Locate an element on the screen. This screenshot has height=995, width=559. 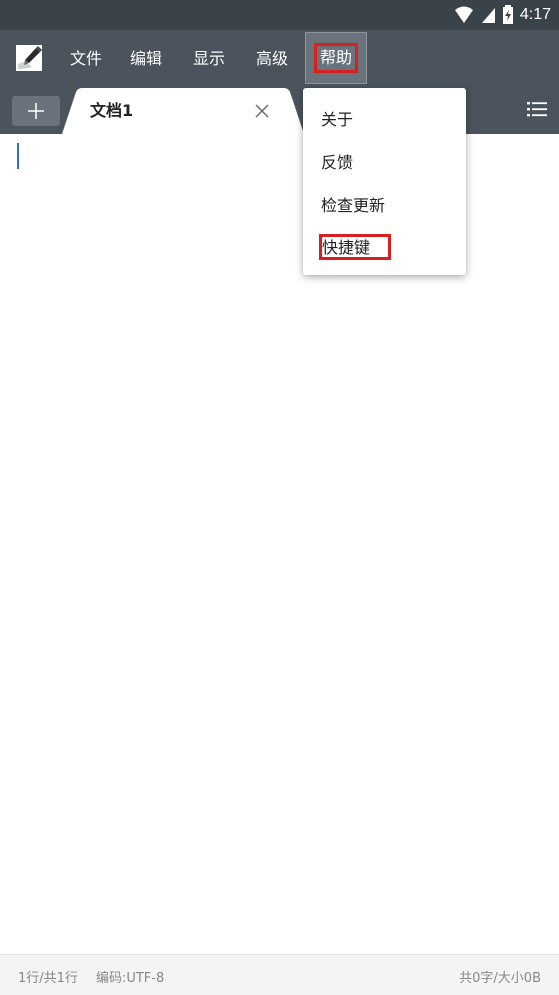
text-caret is located at coordinates (18, 156).